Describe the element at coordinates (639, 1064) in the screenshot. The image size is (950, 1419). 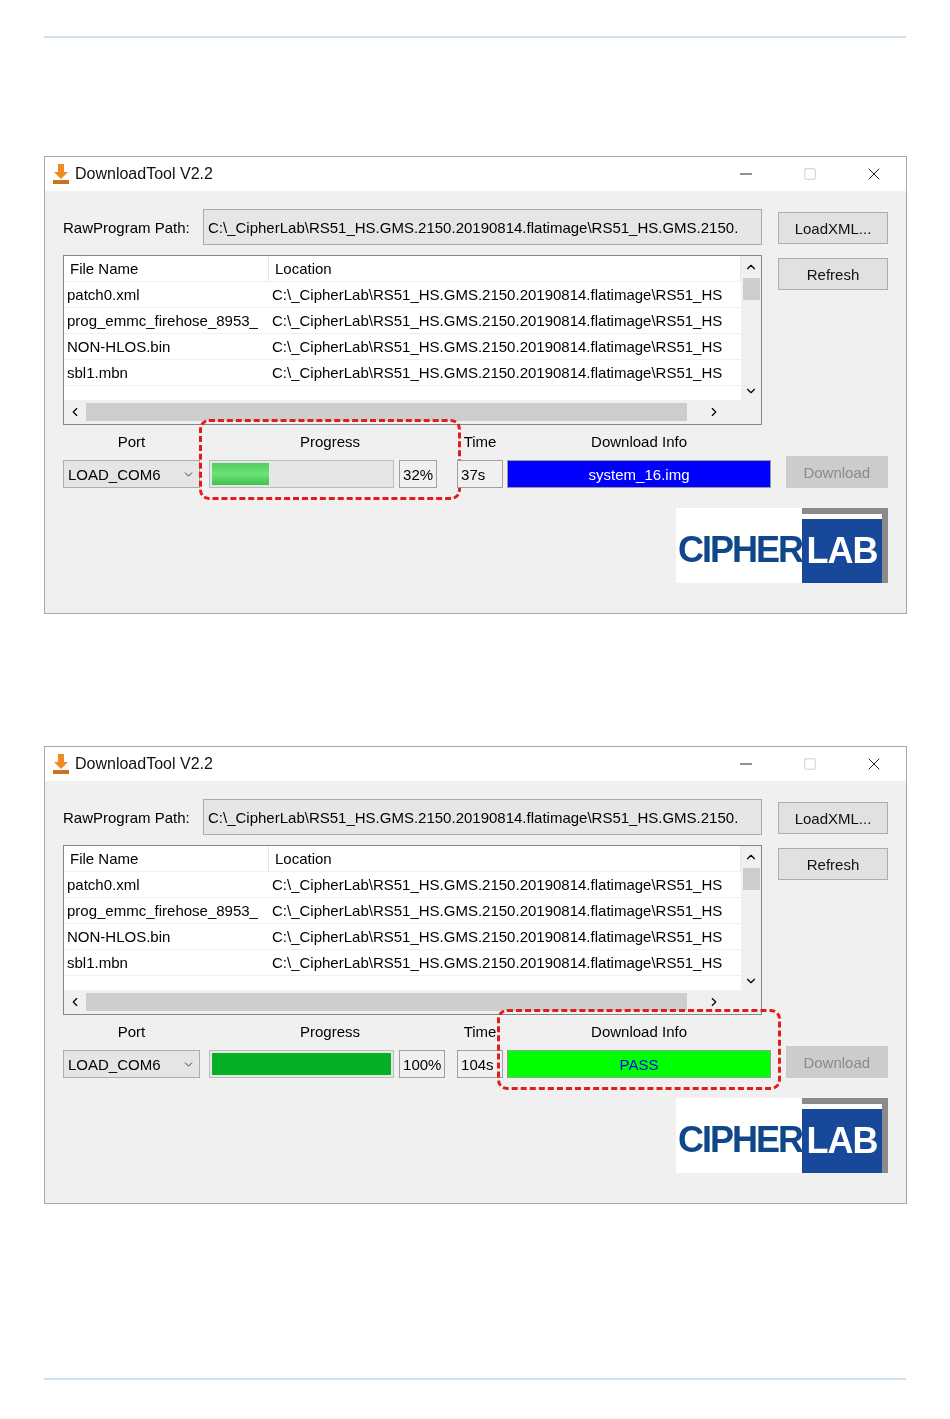
I see `download-info-field: PASS` at that location.